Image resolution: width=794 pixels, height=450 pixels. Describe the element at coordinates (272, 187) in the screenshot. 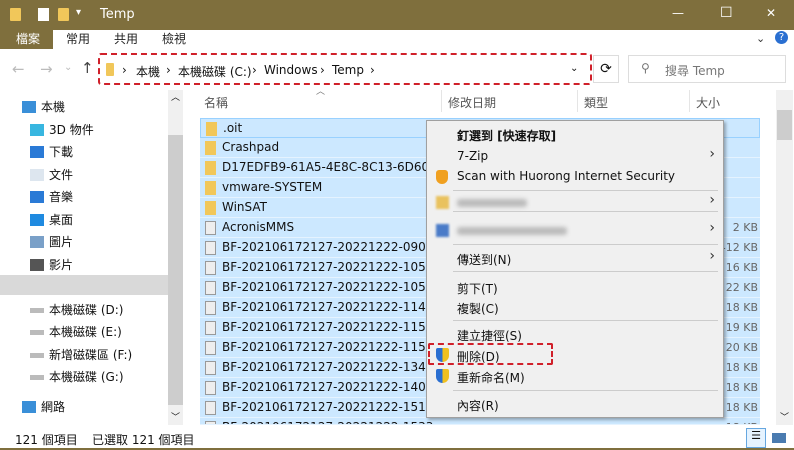

I see `file-name: vmware-SYSTEM` at that location.